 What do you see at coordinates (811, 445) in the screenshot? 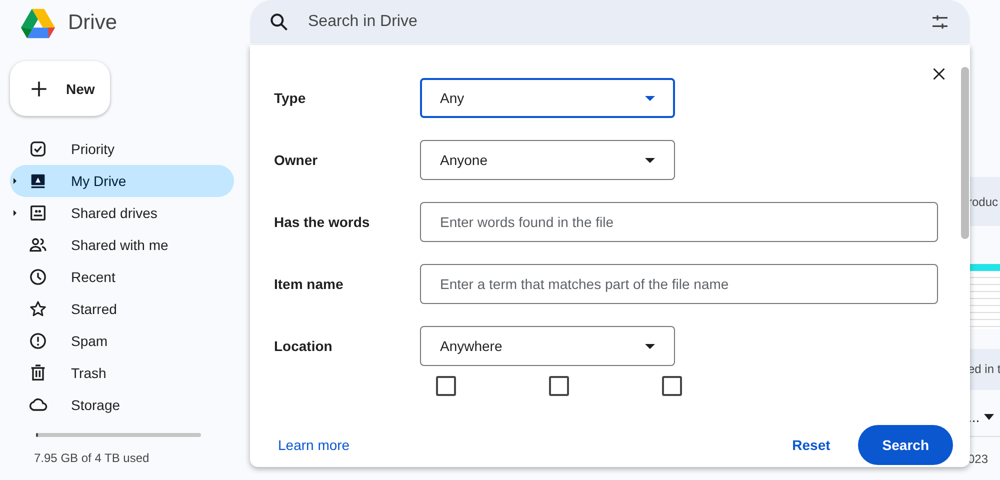
I see `reset-button: Reset` at bounding box center [811, 445].